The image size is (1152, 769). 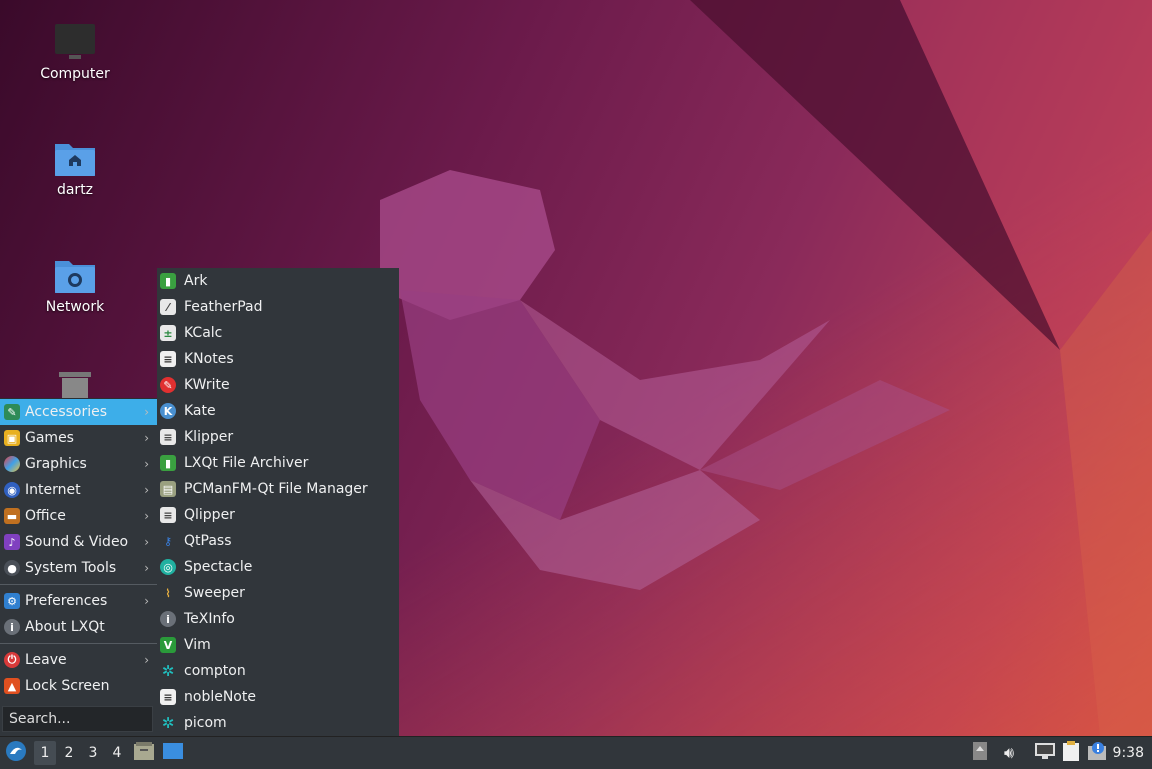 I want to click on submenu-item-label: FeatherPad, so click(x=223, y=307).